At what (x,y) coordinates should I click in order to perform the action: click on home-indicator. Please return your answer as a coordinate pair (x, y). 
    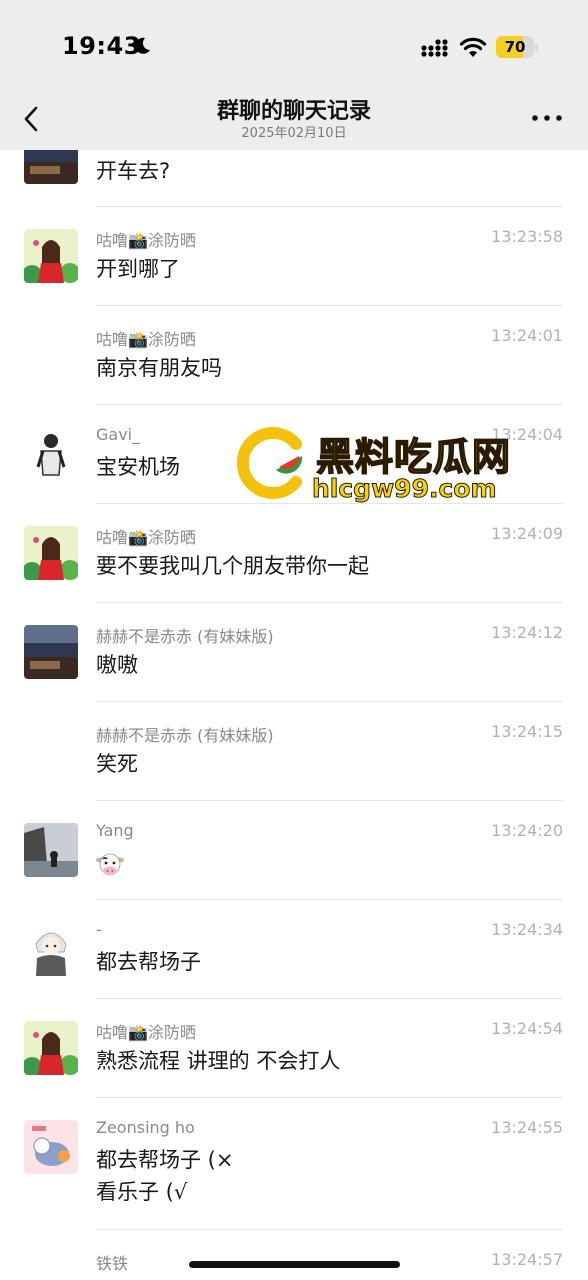
    Looking at the image, I should click on (294, 1264).